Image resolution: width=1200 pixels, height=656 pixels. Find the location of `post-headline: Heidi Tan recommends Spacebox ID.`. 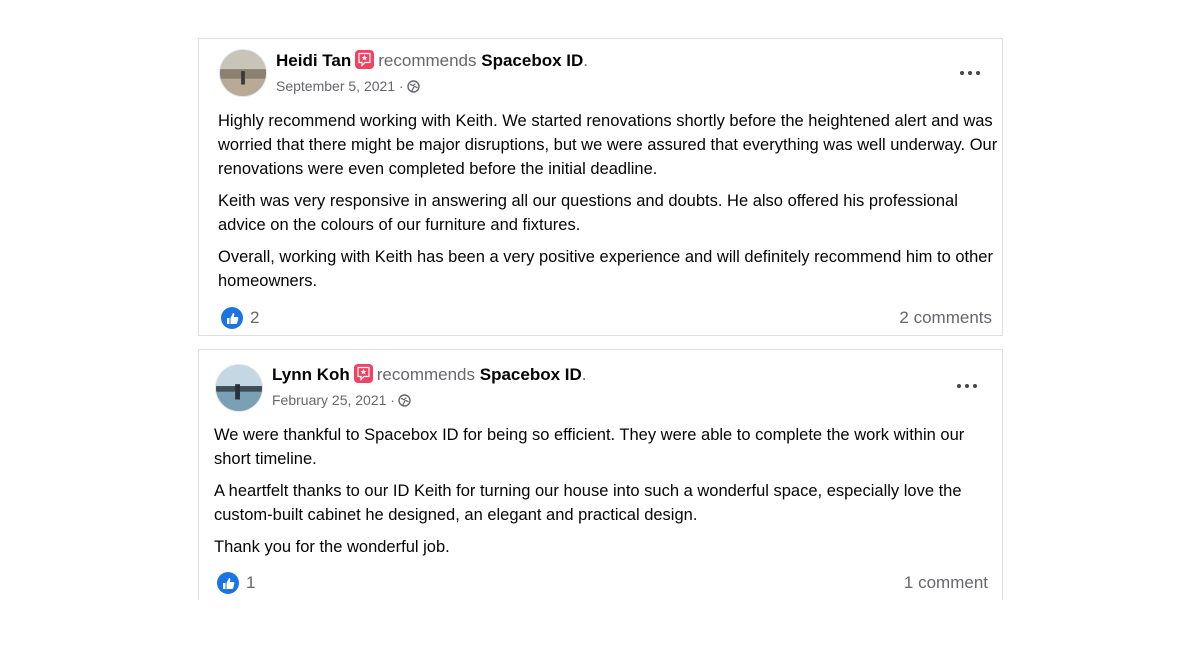

post-headline: Heidi Tan recommends Spacebox ID. is located at coordinates (432, 60).